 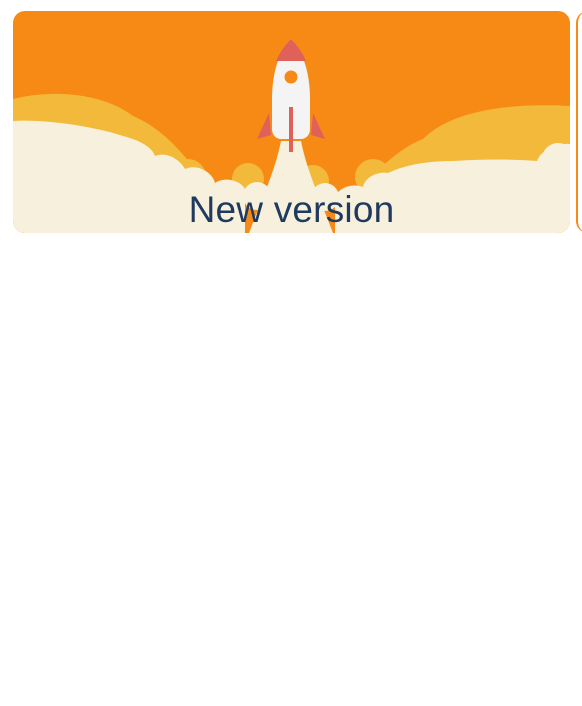 What do you see at coordinates (579, 122) in the screenshot?
I see `next-card-edge` at bounding box center [579, 122].